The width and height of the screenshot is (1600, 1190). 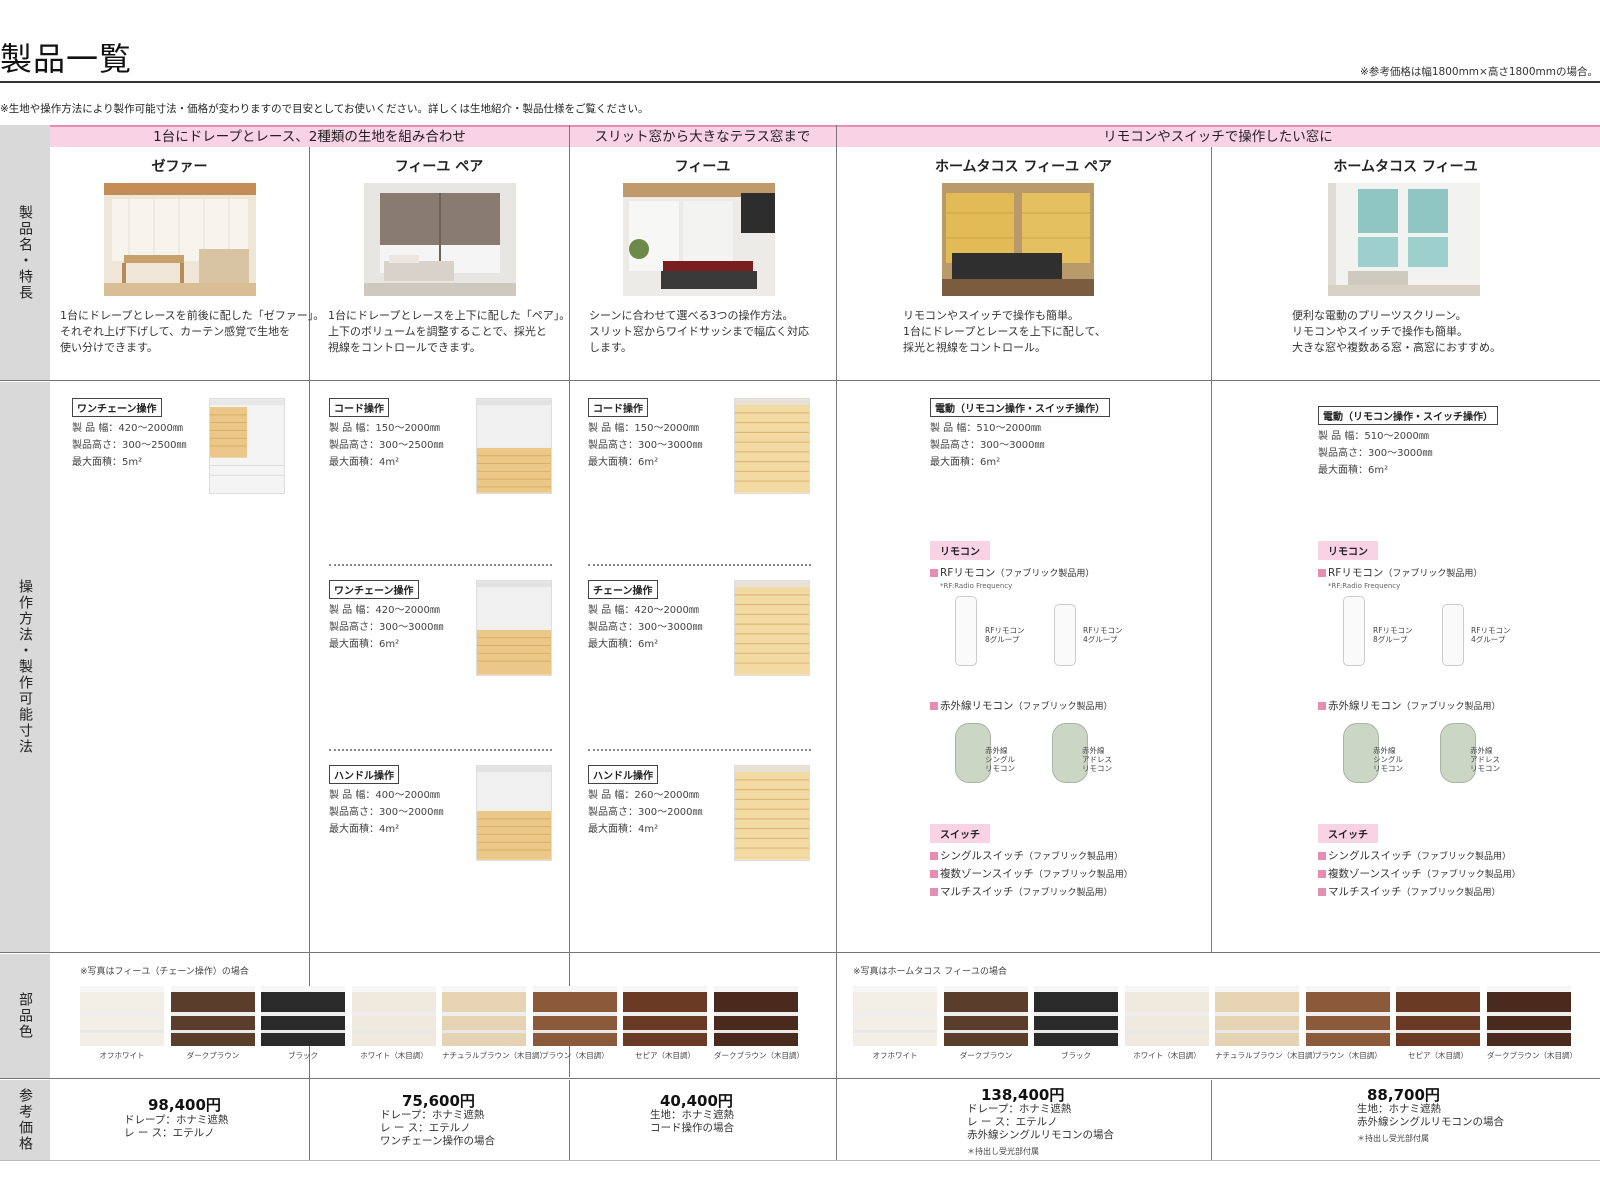 I want to click on parts-note: ※写真はホームタコス フィーユの場合, so click(x=930, y=972).